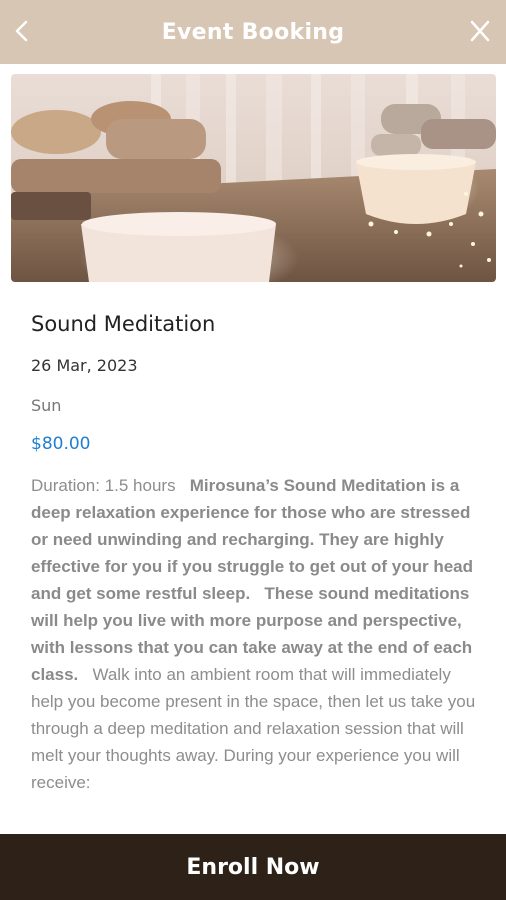 This screenshot has width=506, height=900. What do you see at coordinates (480, 31) in the screenshot?
I see `close-icon` at bounding box center [480, 31].